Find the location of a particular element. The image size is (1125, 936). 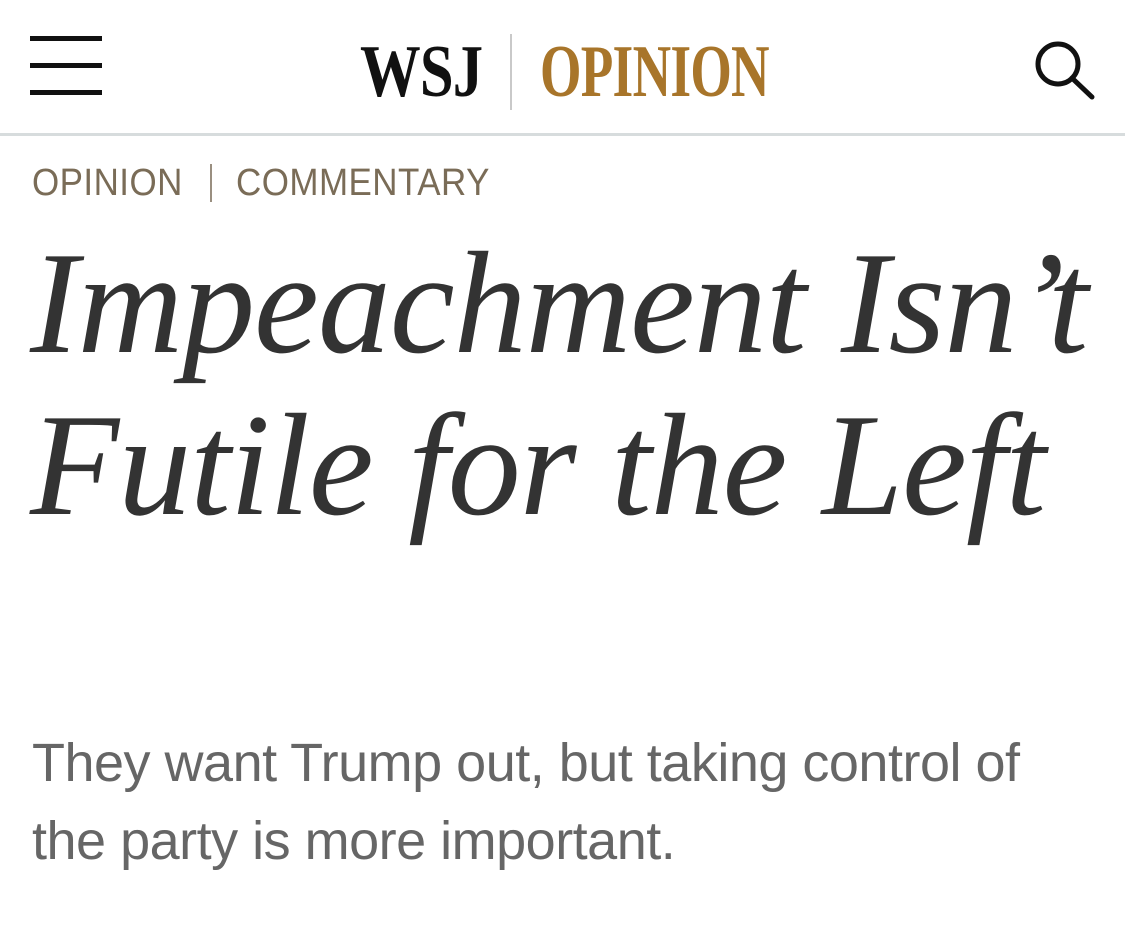

breadcrumb-commentary: COMMENTARY is located at coordinates (363, 183).